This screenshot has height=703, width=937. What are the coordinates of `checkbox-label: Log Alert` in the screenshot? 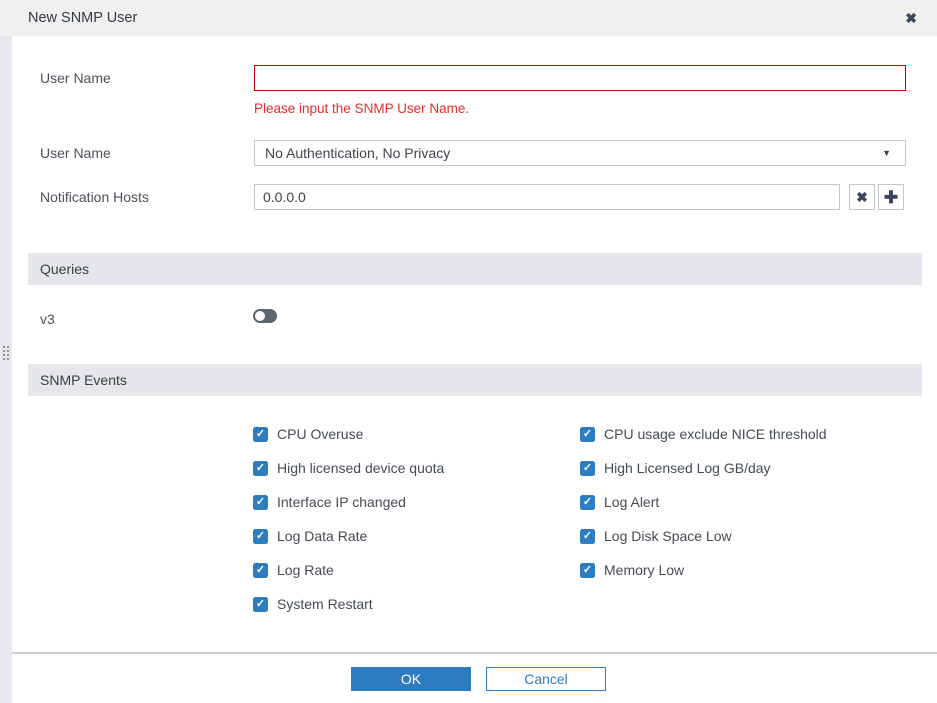 It's located at (632, 502).